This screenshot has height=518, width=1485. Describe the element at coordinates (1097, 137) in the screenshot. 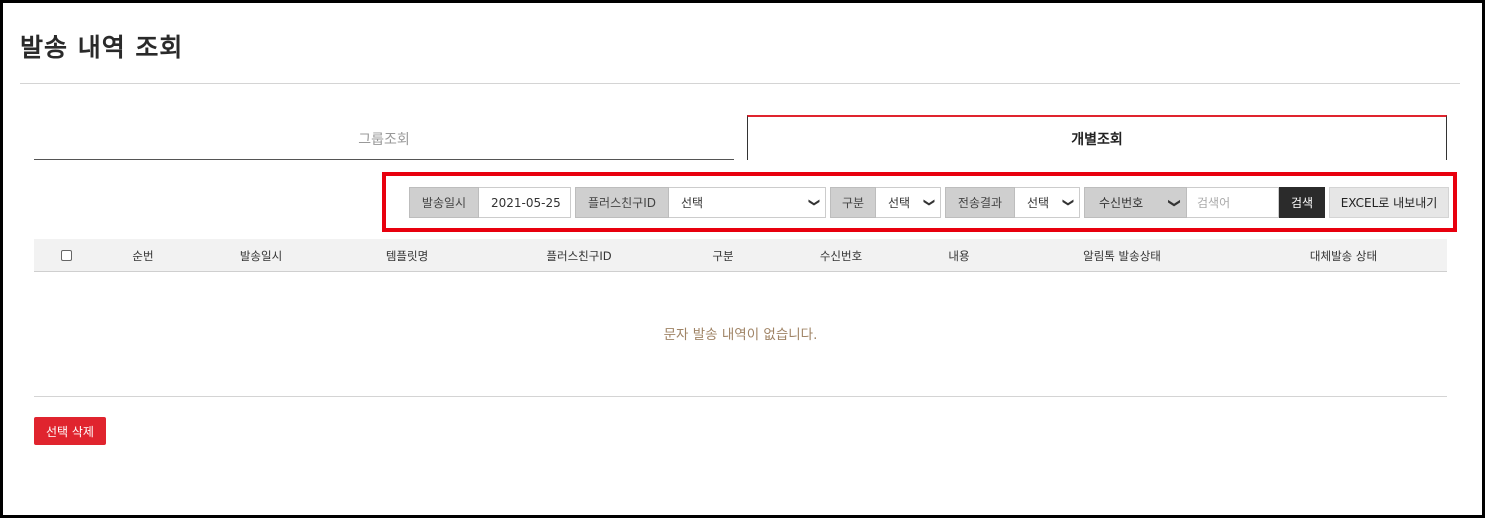

I see `tab-individual-view: 개별조회` at that location.